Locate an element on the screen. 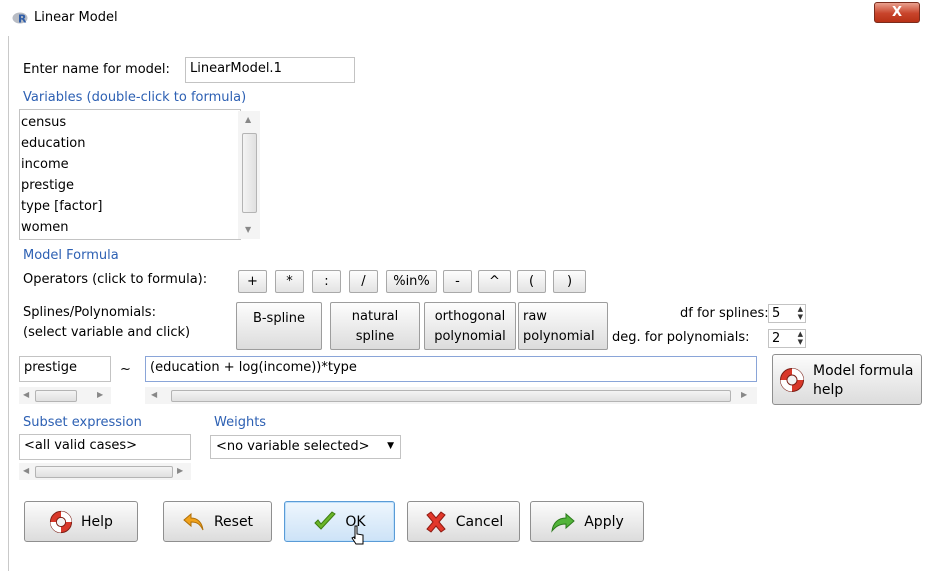 This screenshot has height=571, width=931. close-icon: X is located at coordinates (897, 12).